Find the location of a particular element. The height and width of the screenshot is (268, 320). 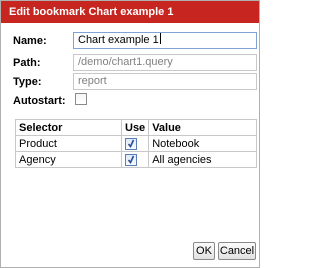

path-input: /demo/chart1.query is located at coordinates (165, 62).